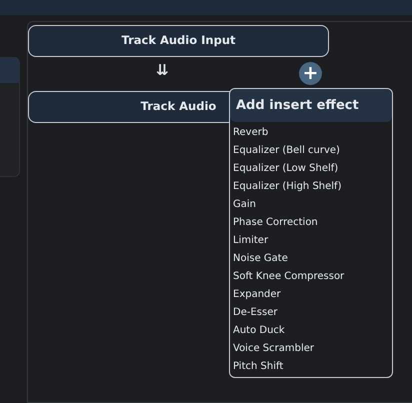  I want to click on add-button: +, so click(310, 73).